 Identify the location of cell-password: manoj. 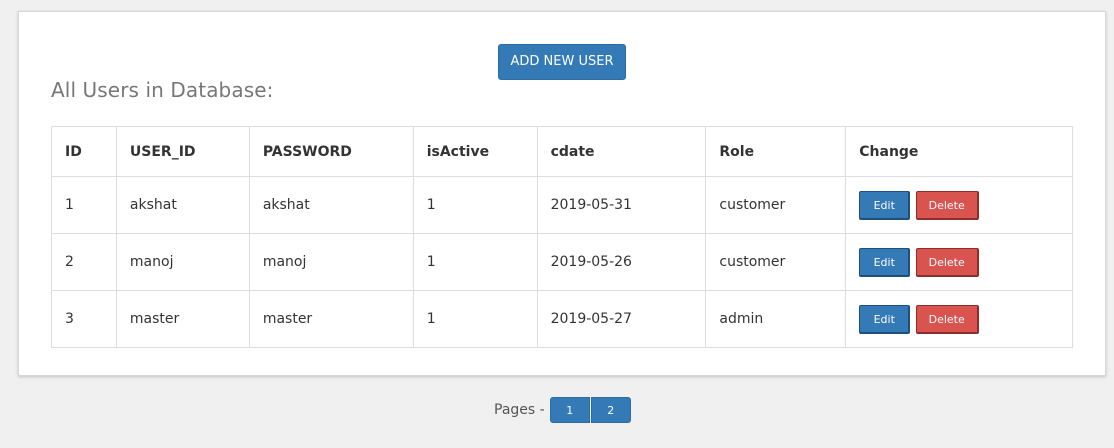
(331, 262).